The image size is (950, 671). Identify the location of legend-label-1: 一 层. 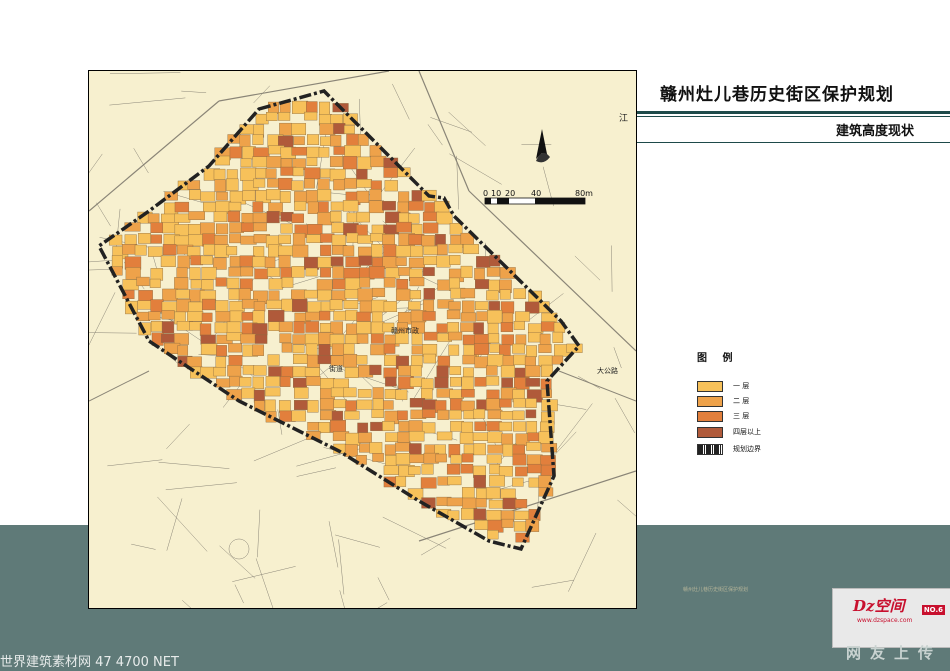
(741, 386).